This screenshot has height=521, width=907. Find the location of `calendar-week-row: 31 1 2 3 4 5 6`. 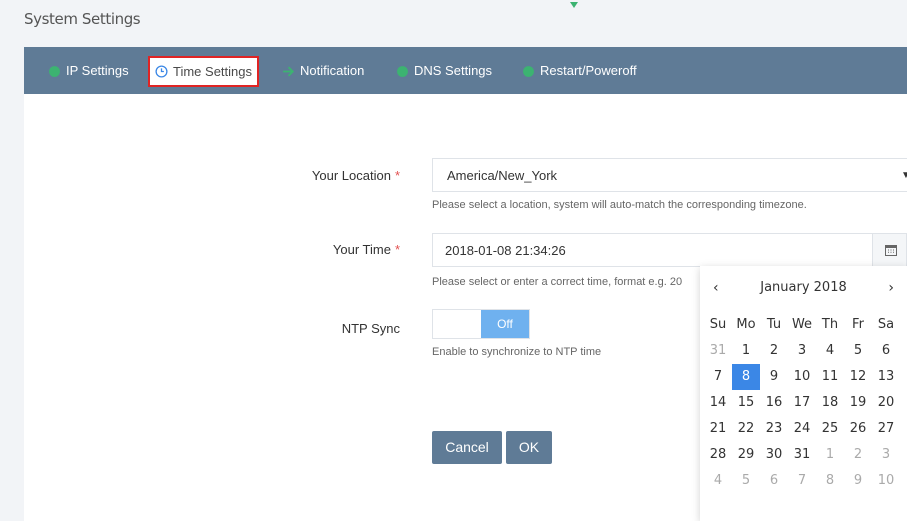

calendar-week-row: 31 1 2 3 4 5 6 is located at coordinates (802, 351).